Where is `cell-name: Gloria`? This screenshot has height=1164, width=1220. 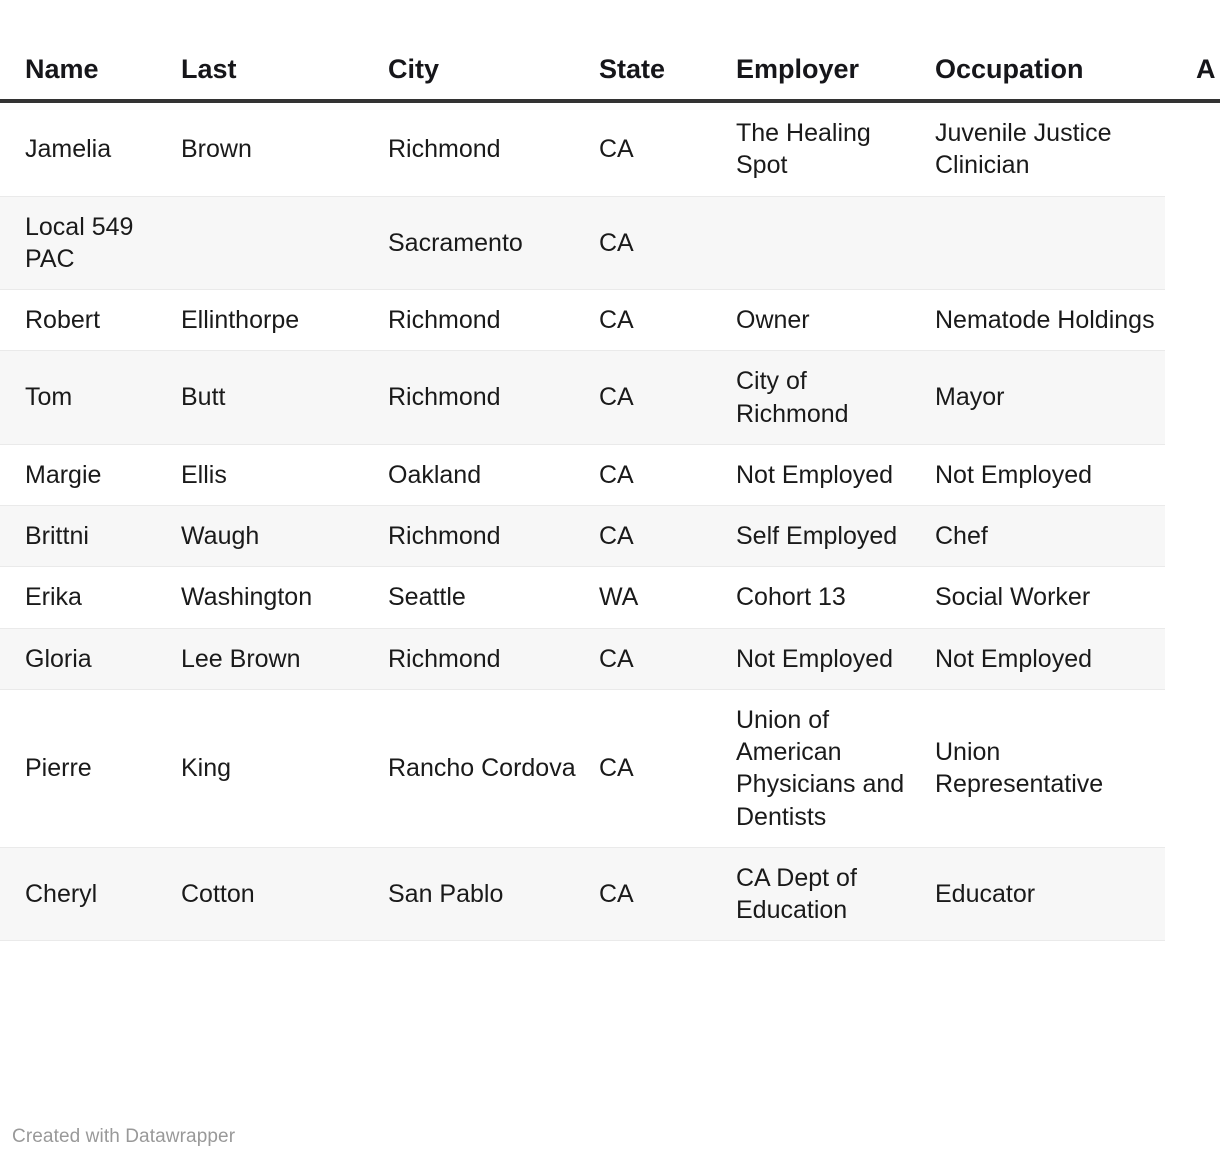
cell-name: Gloria is located at coordinates (82, 659).